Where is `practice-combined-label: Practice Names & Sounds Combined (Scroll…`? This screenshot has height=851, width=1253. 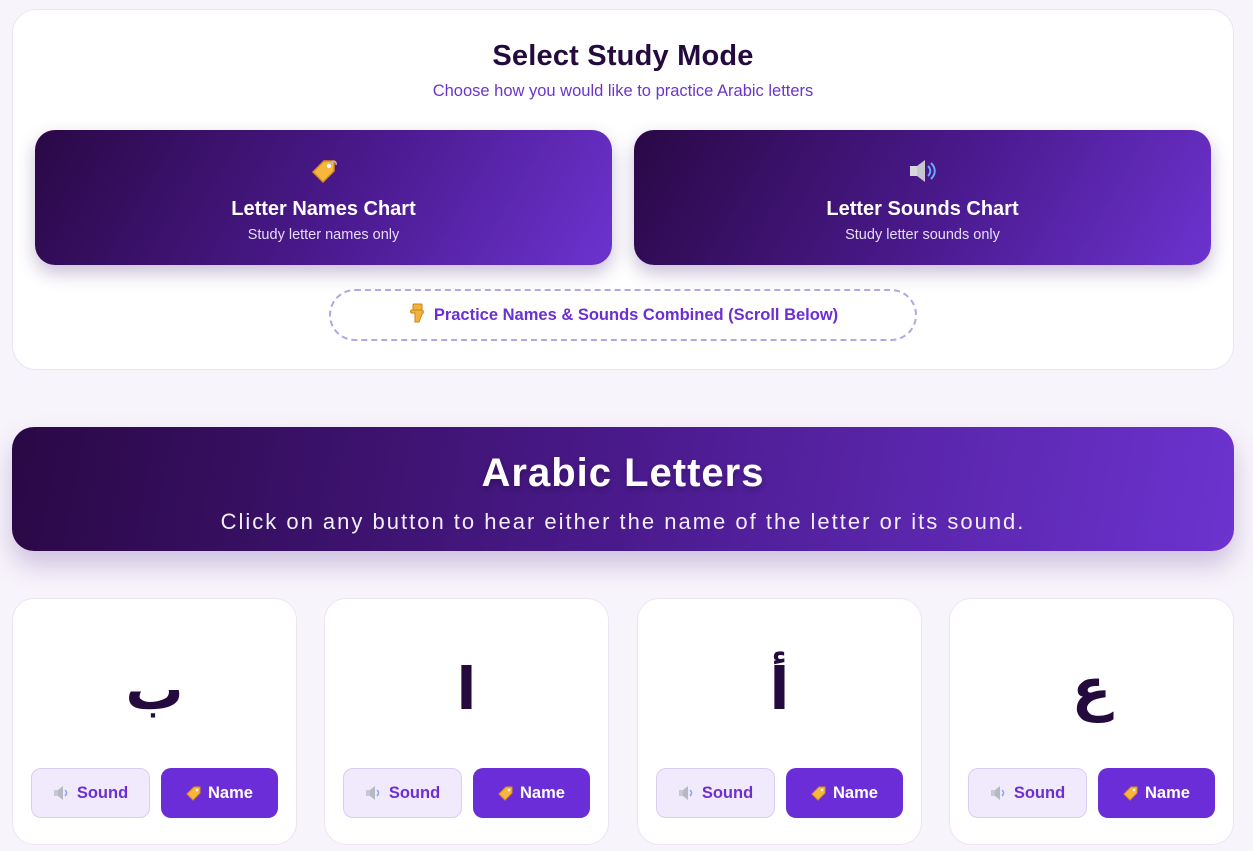
practice-combined-label: Practice Names & Sounds Combined (Scroll… is located at coordinates (636, 314).